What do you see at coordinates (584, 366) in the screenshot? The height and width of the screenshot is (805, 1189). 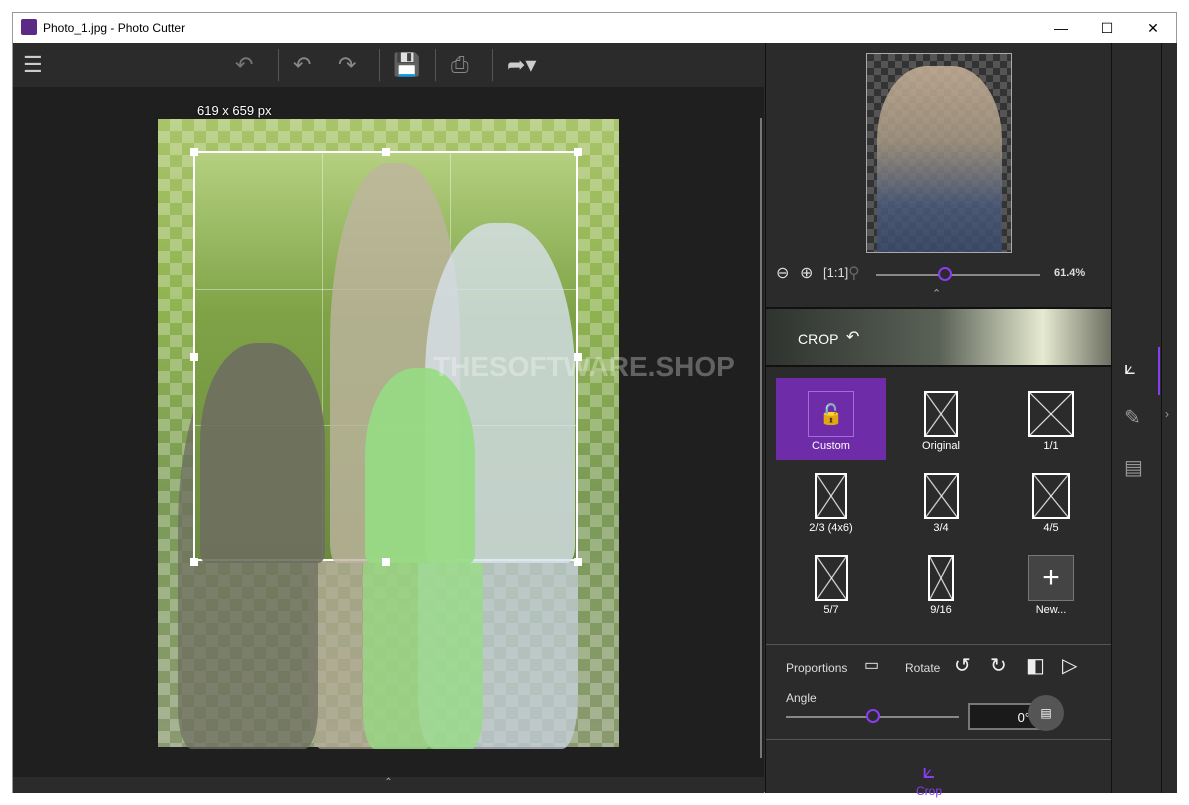 I see `watermark: THESOFTWARE.SHOP` at bounding box center [584, 366].